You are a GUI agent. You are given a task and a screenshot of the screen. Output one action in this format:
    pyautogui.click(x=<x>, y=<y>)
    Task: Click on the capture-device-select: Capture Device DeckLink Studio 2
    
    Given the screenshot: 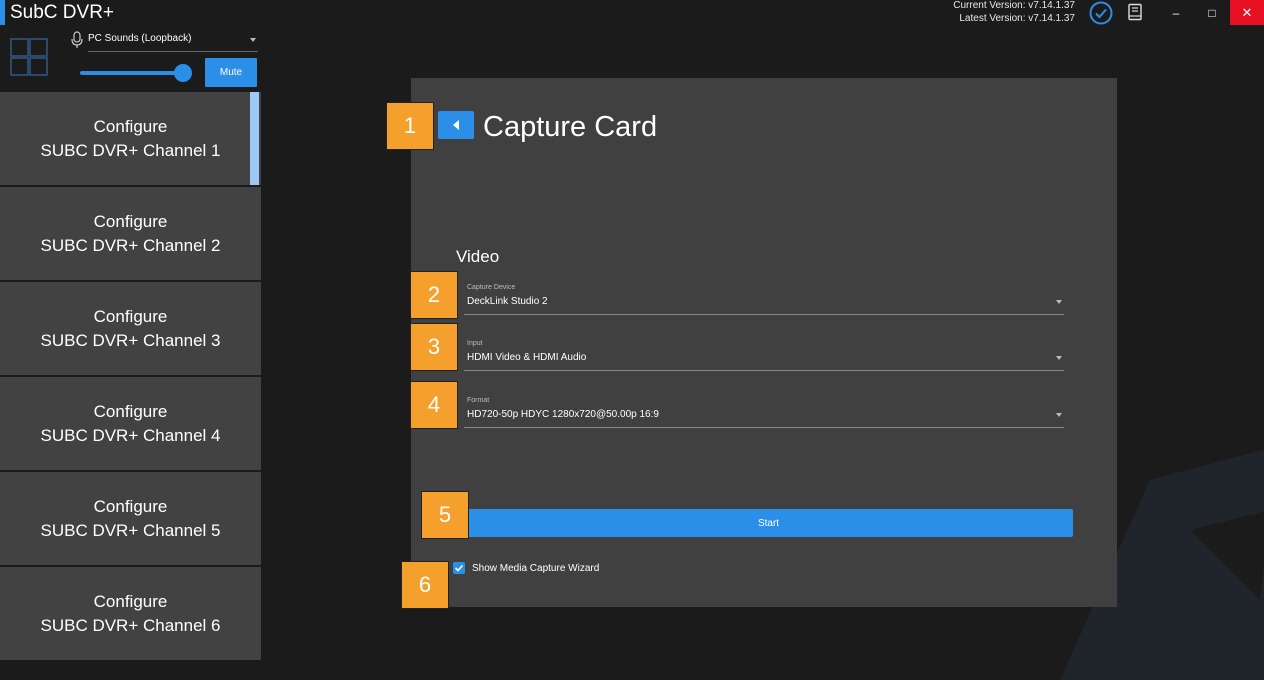 What is the action you would take?
    pyautogui.click(x=764, y=293)
    